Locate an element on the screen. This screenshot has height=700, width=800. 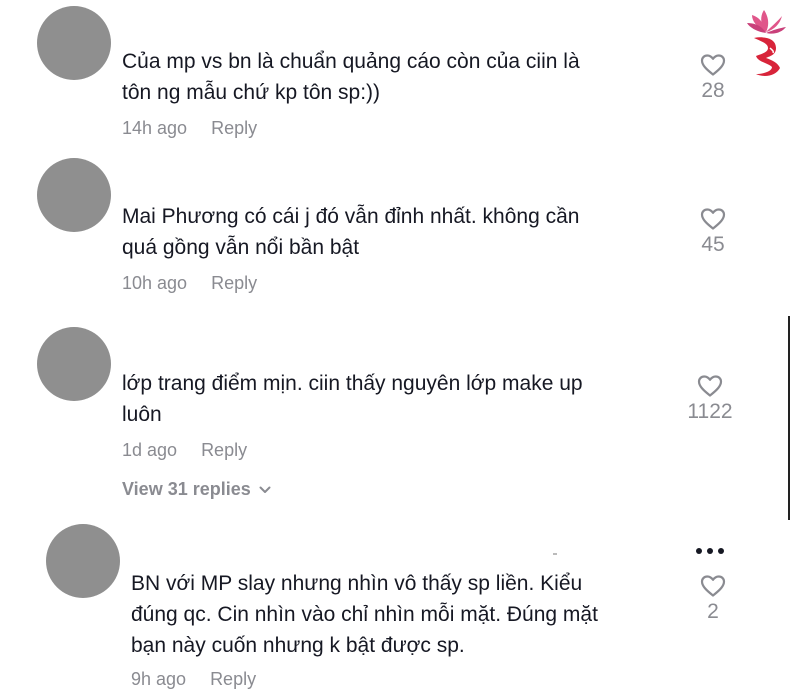
like-count: 1122 is located at coordinates (710, 411).